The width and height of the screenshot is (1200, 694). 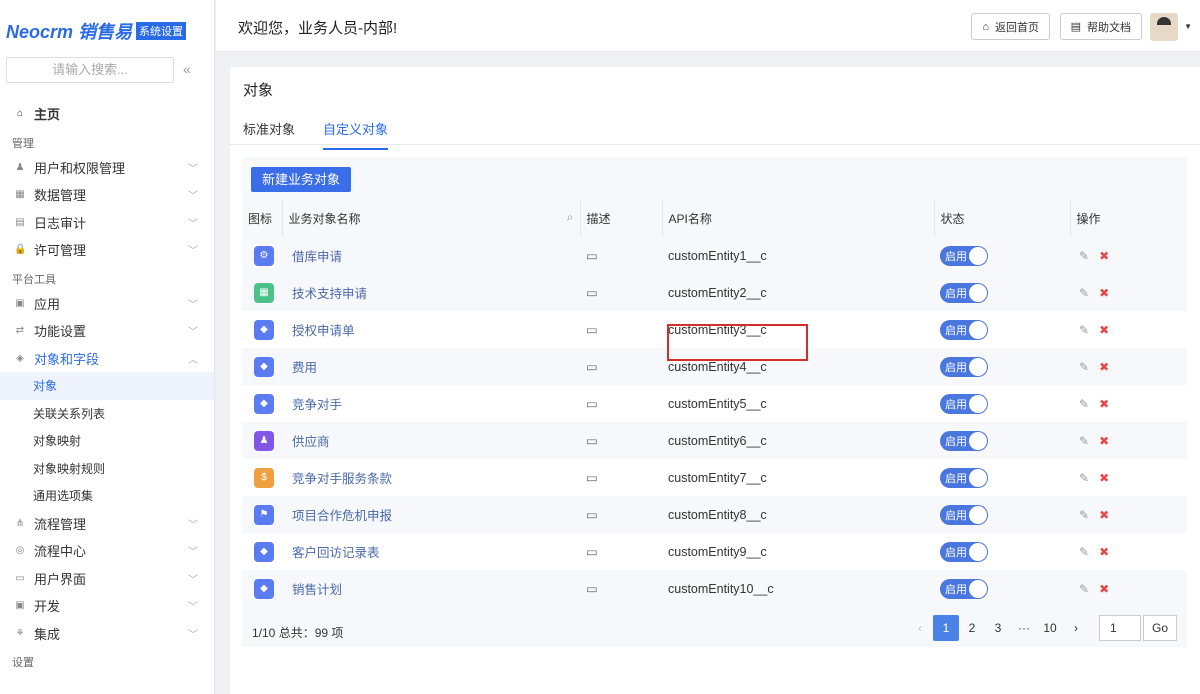 What do you see at coordinates (107, 524) in the screenshot?
I see `sidebar-item: ⋔ 流程管理 ﹀` at bounding box center [107, 524].